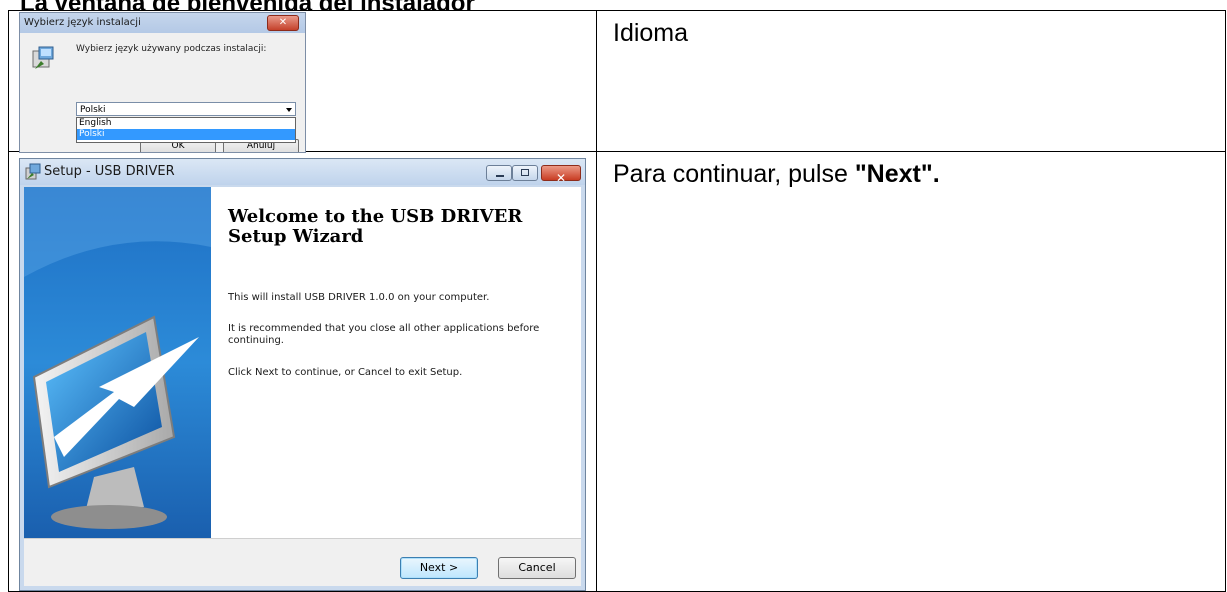 Image resolution: width=1227 pixels, height=592 pixels. I want to click on wizard-titlebar: Setup - USB DRIVER ✕, so click(302, 172).